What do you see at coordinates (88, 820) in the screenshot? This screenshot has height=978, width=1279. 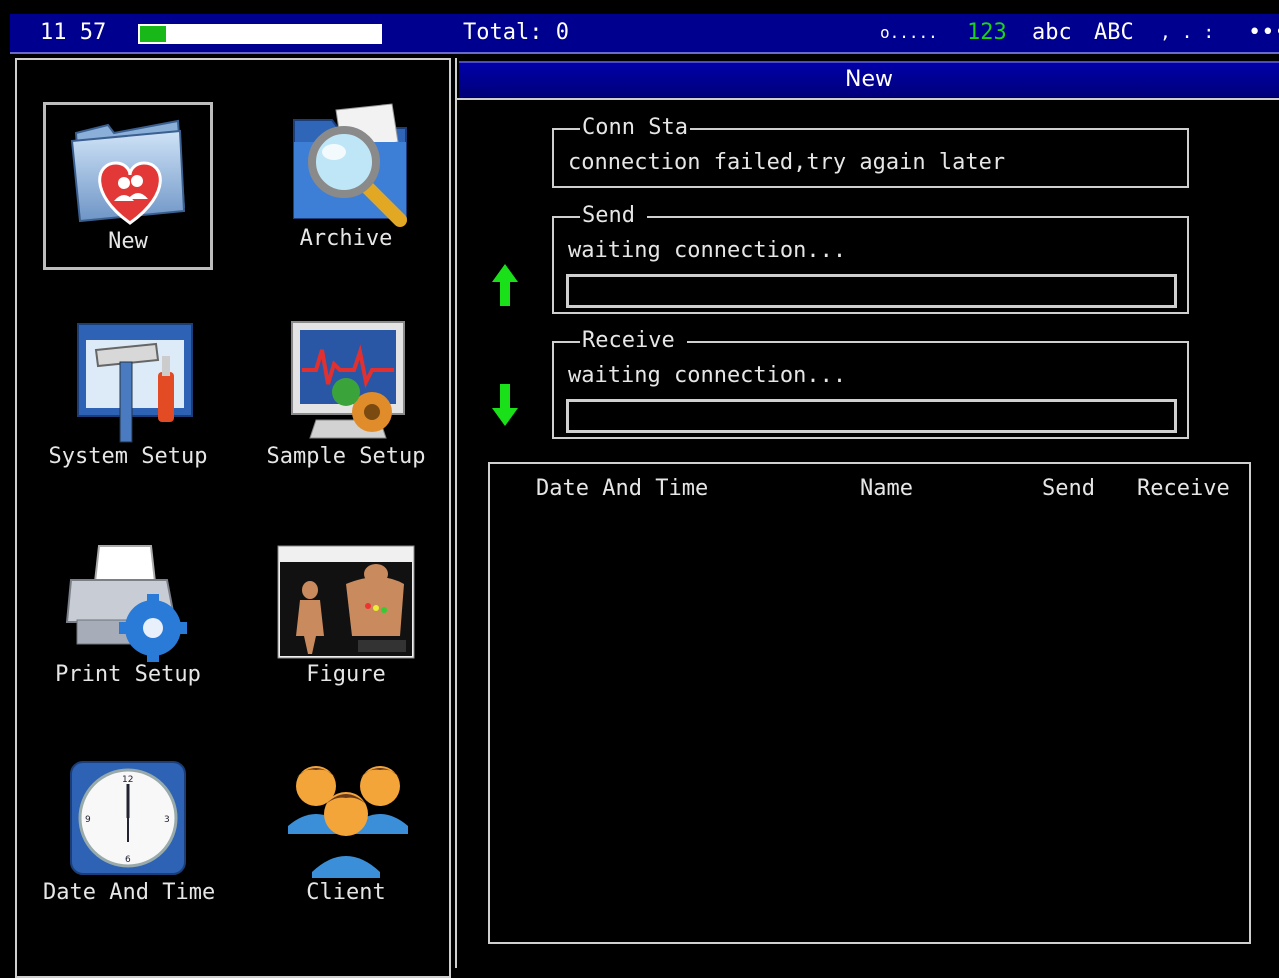 I see `svg-text: 9` at bounding box center [88, 820].